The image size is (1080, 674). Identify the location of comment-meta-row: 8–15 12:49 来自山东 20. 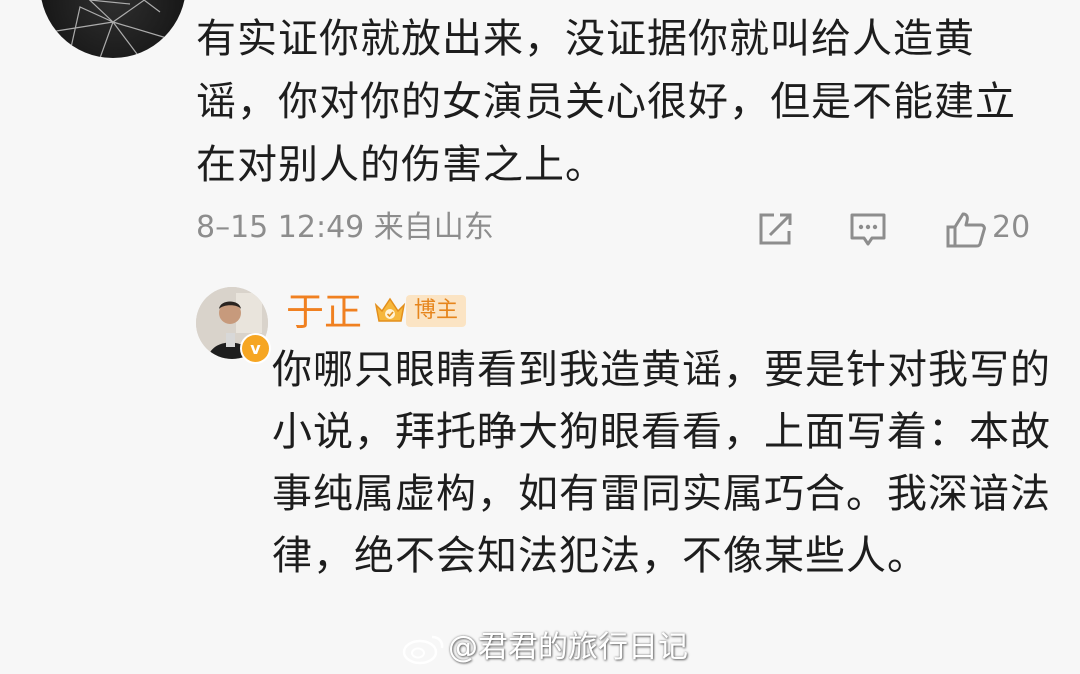
(626, 229).